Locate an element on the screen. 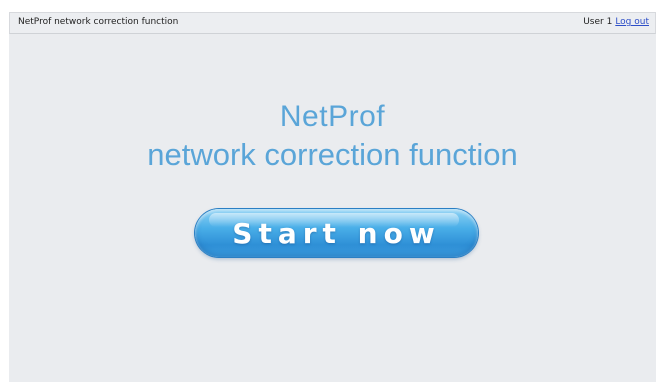 The height and width of the screenshot is (382, 664). start-now-label: Start now is located at coordinates (336, 233).